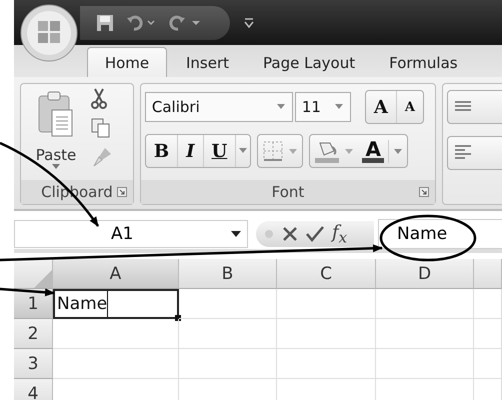 Image resolution: width=502 pixels, height=400 pixels. Describe the element at coordinates (228, 274) in the screenshot. I see `column-header: B` at that location.